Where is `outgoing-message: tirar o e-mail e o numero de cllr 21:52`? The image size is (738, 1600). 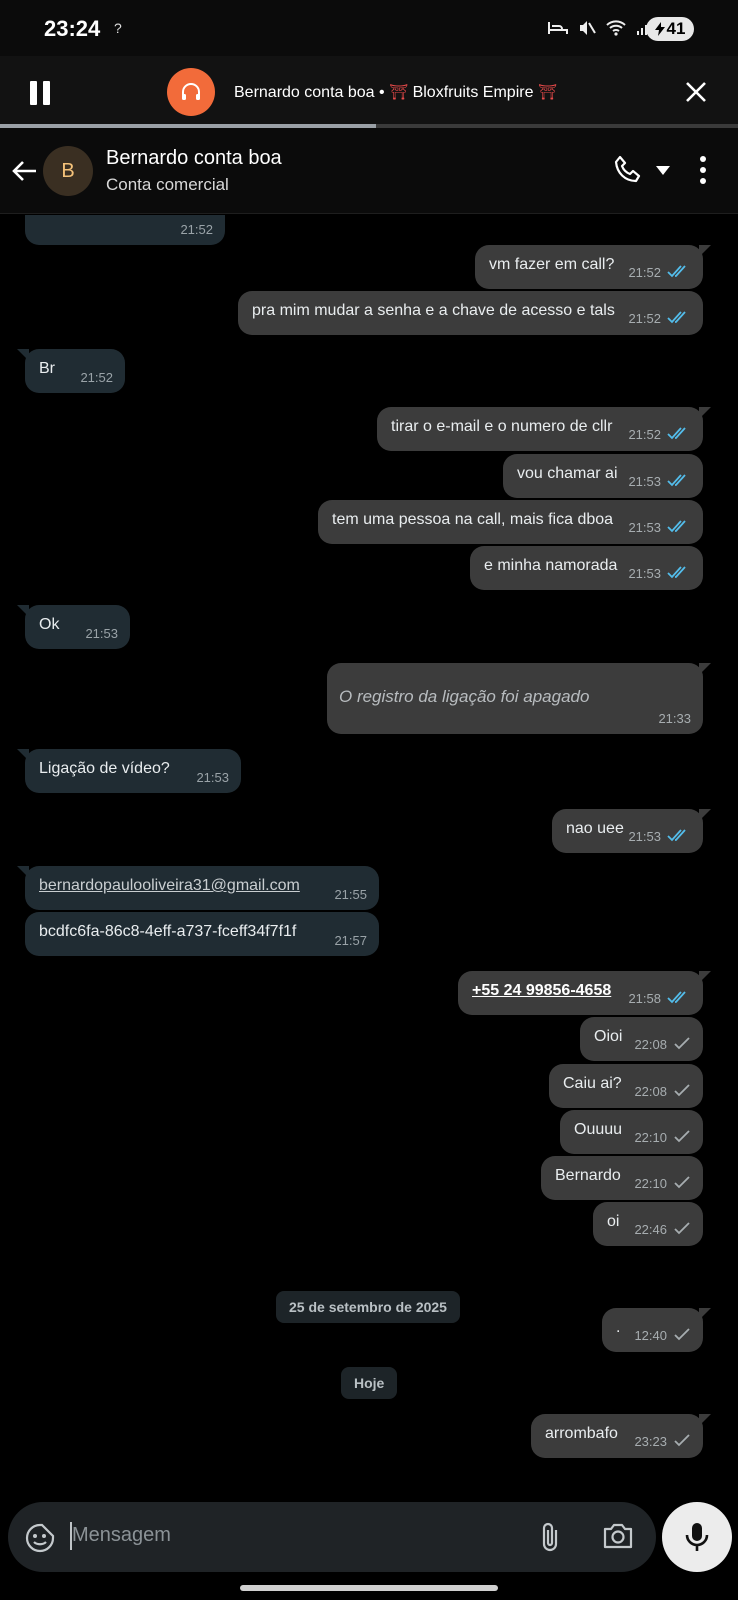
outgoing-message: tirar o e-mail e o numero de cllr 21:52 is located at coordinates (544, 429).